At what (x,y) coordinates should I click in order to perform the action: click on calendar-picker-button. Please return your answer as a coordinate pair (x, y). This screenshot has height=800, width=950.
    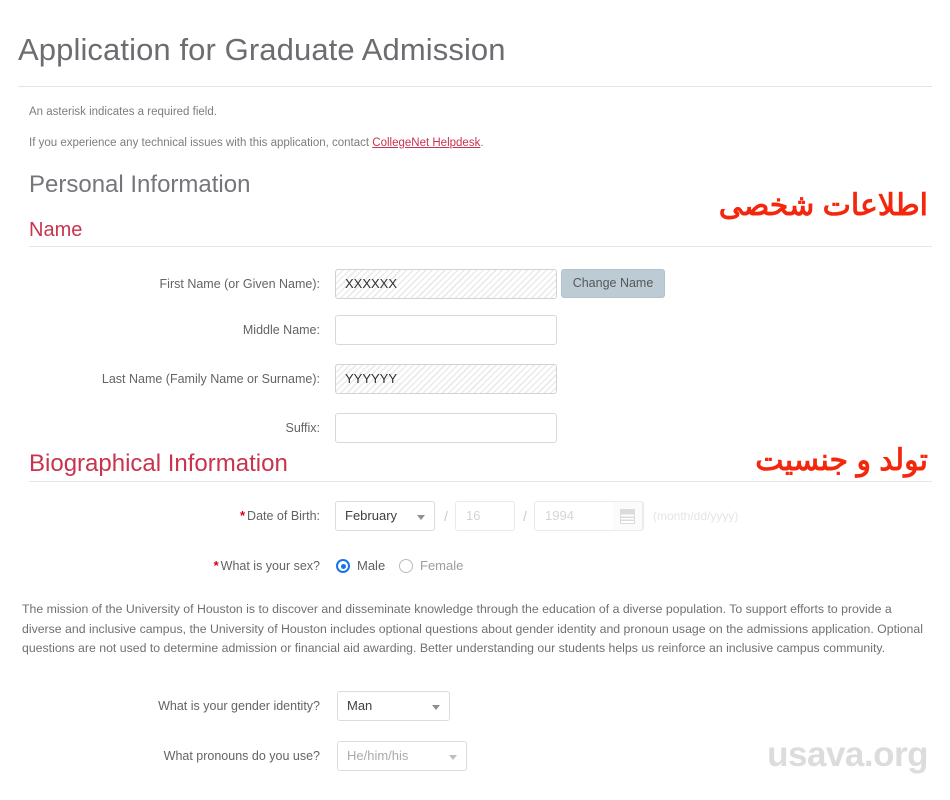
    Looking at the image, I should click on (628, 516).